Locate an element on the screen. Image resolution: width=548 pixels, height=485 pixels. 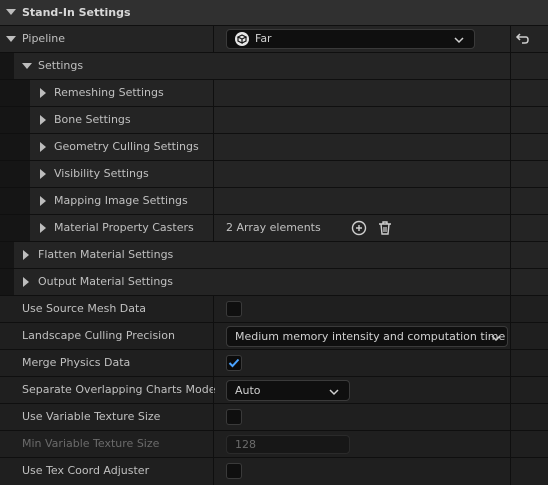
separate-charts-row: Separate Overlapping Charts Mode Auto is located at coordinates (274, 390).